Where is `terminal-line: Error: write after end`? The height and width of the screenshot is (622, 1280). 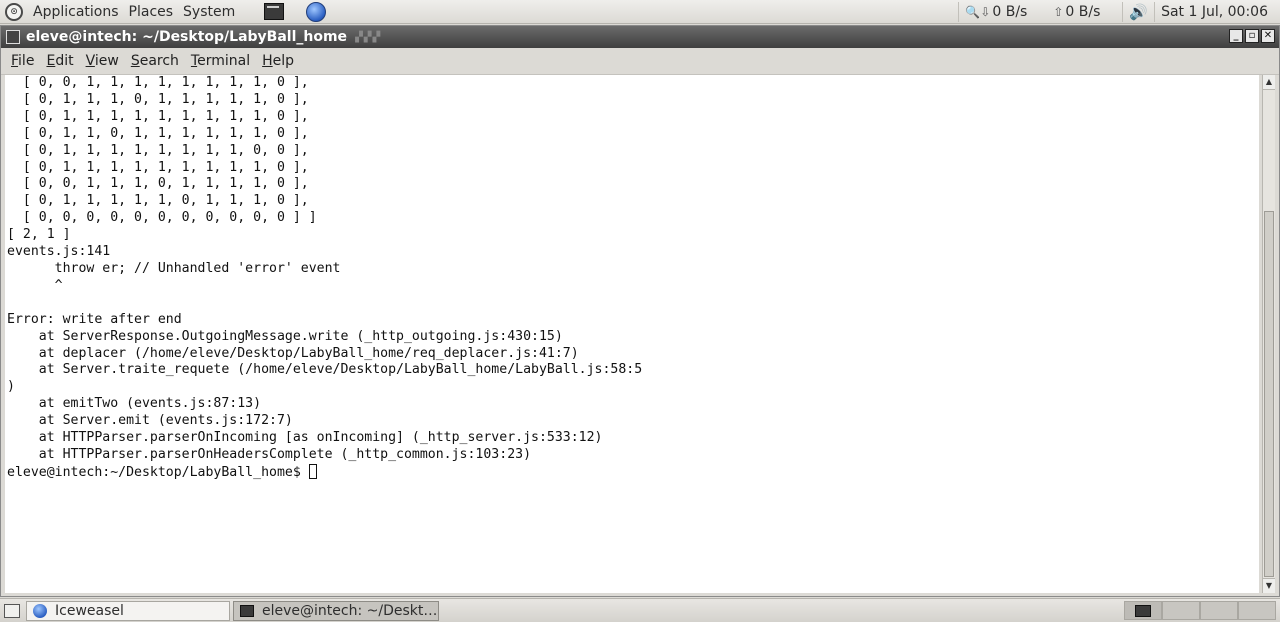 terminal-line: Error: write after end is located at coordinates (94, 319).